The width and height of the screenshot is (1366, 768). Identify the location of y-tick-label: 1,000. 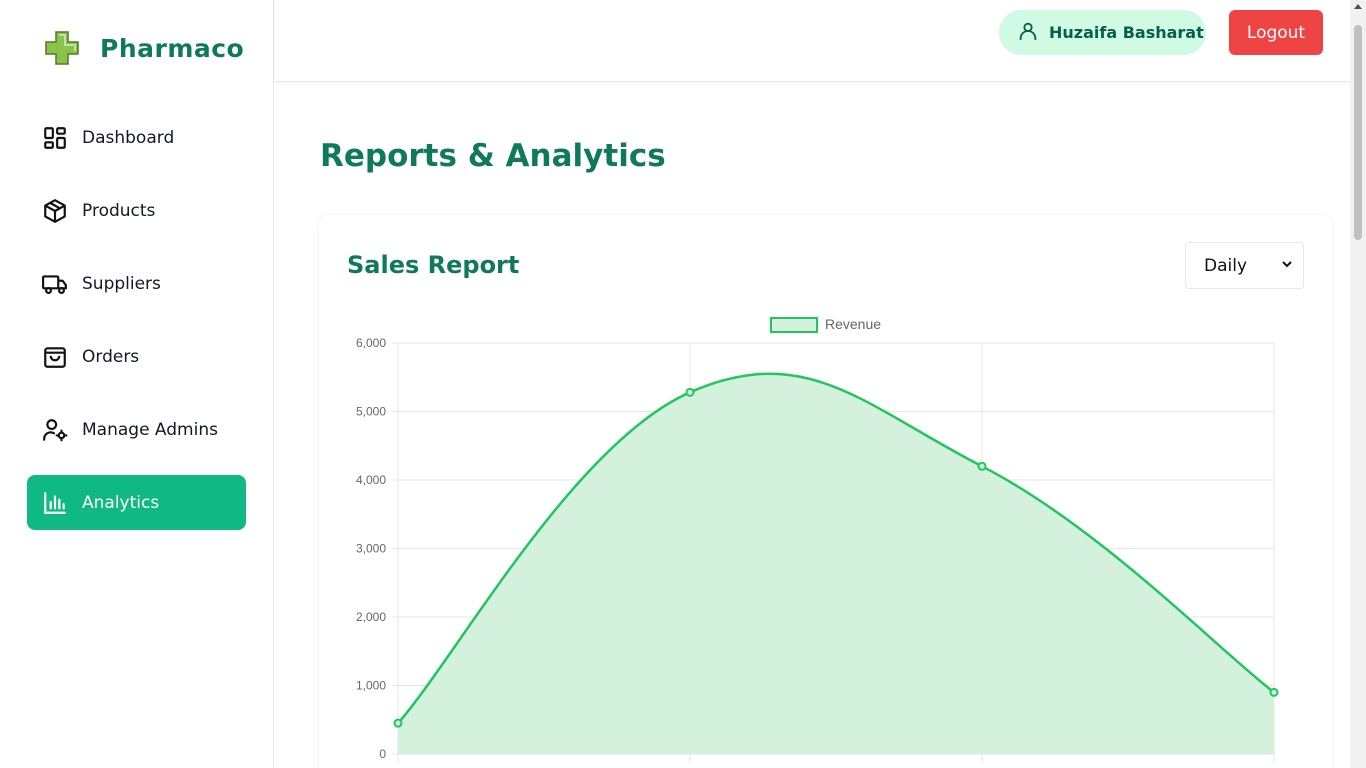
(371, 686).